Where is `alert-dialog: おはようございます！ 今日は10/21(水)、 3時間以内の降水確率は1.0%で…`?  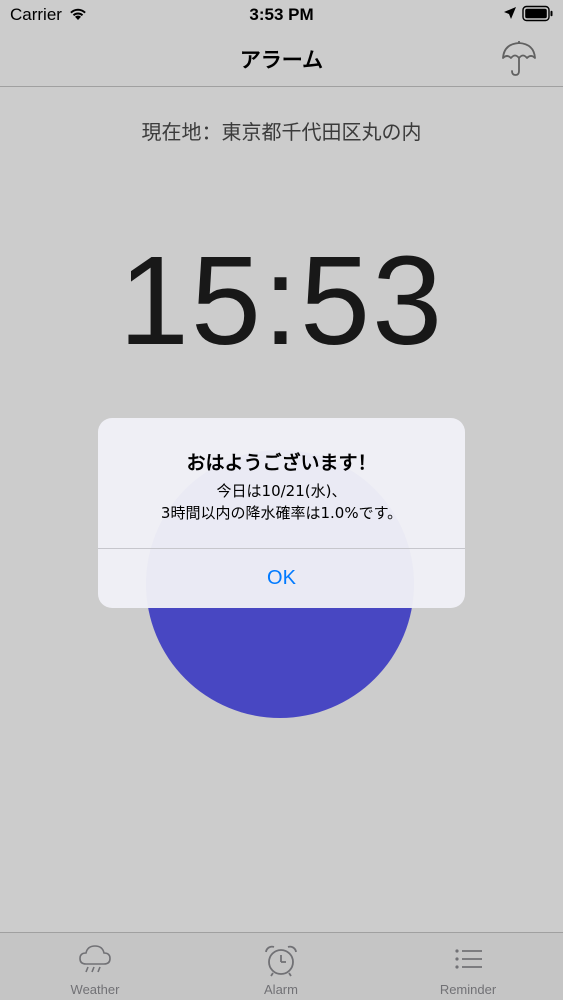 alert-dialog: おはようございます！ 今日は10/21(水)、 3時間以内の降水確率は1.0%で… is located at coordinates (281, 513).